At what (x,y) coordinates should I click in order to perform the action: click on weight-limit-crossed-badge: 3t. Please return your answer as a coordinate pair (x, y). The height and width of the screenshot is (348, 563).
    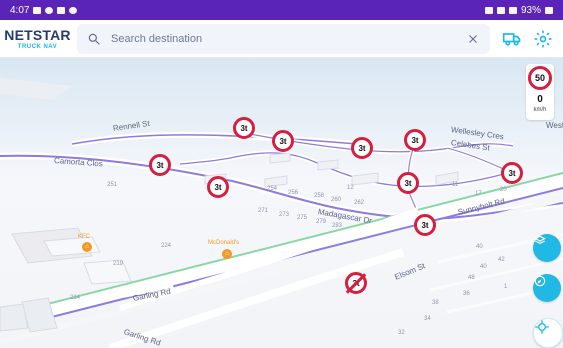
    Looking at the image, I should click on (356, 283).